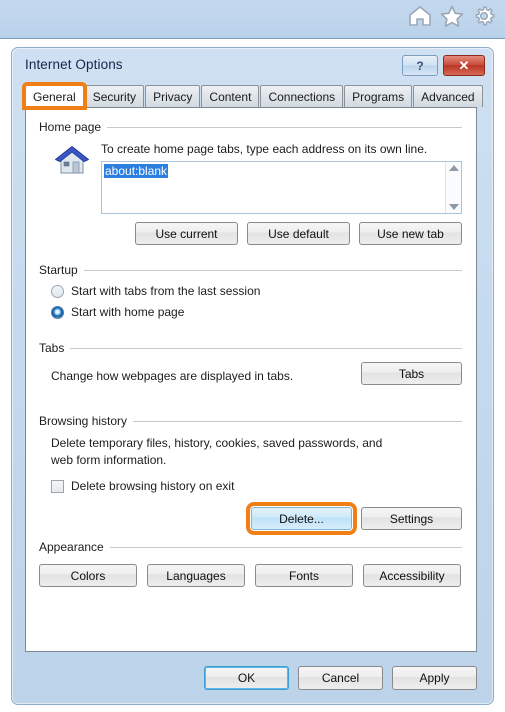  What do you see at coordinates (57, 486) in the screenshot?
I see `checkbox-icon` at bounding box center [57, 486].